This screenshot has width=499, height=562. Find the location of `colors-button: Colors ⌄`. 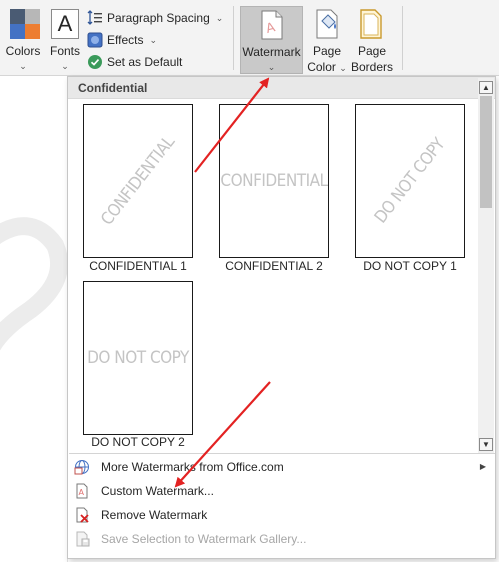

colors-button: Colors ⌄ is located at coordinates (23, 39).